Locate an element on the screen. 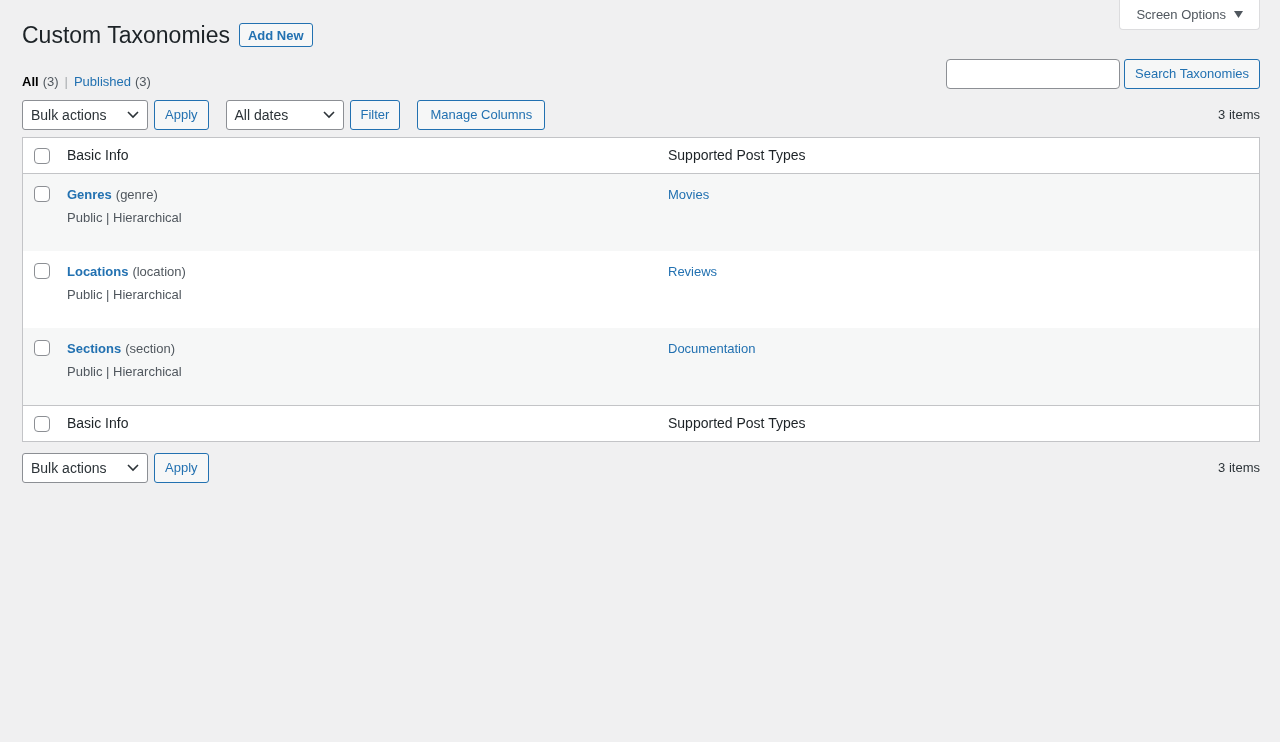  post-type-link: Reviews is located at coordinates (693, 272).